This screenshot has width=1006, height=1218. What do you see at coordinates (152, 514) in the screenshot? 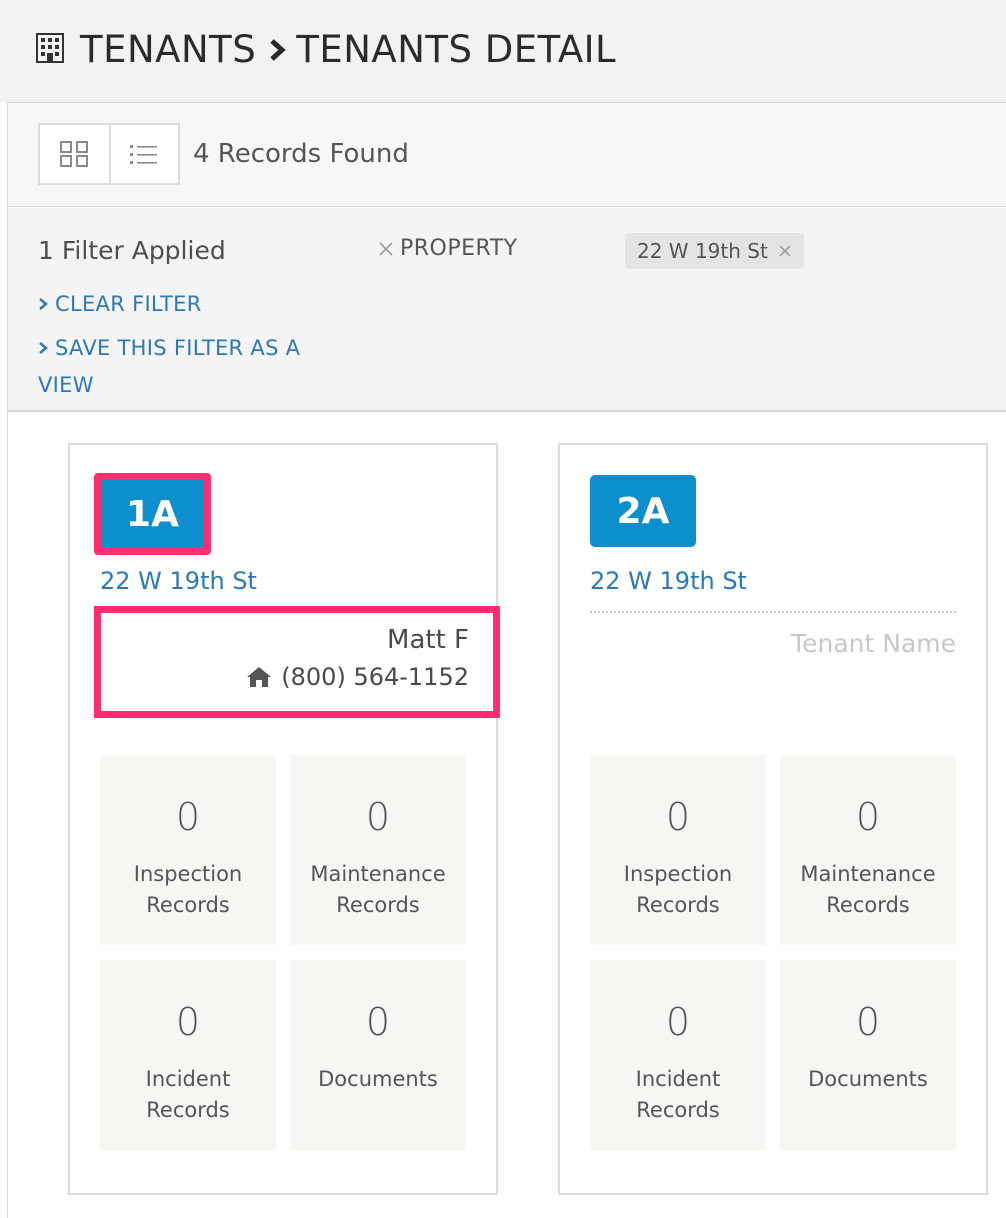
I see `unit-badge: 1A` at bounding box center [152, 514].